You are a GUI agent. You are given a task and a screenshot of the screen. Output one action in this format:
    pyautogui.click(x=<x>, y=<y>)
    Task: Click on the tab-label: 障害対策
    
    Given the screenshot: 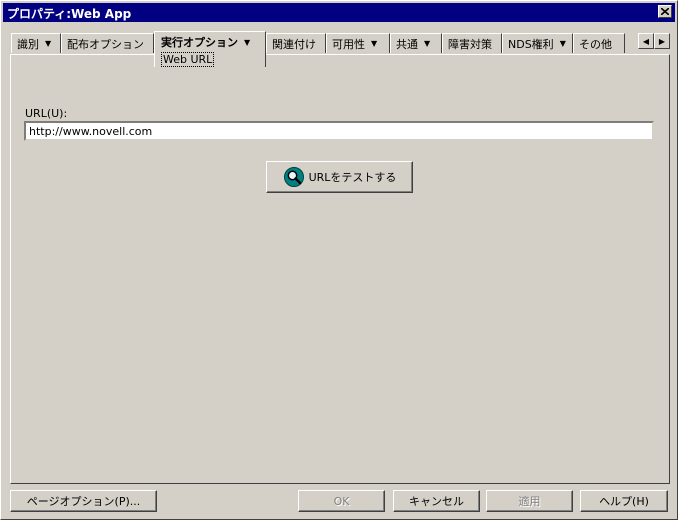 What is the action you would take?
    pyautogui.click(x=470, y=44)
    